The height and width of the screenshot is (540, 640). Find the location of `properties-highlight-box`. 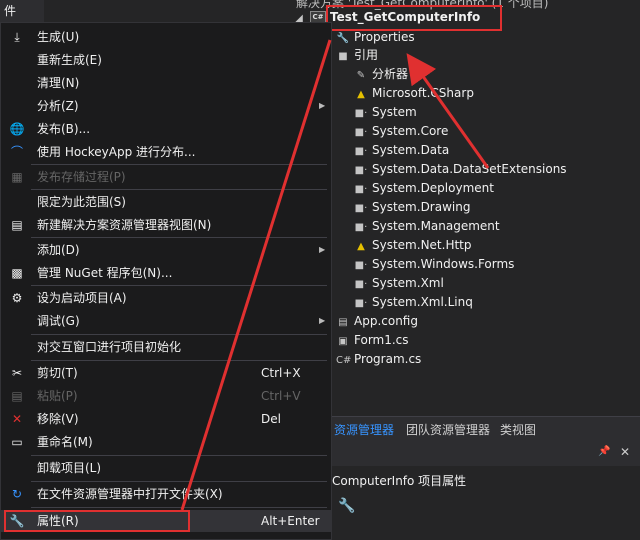

properties-highlight-box is located at coordinates (97, 521).